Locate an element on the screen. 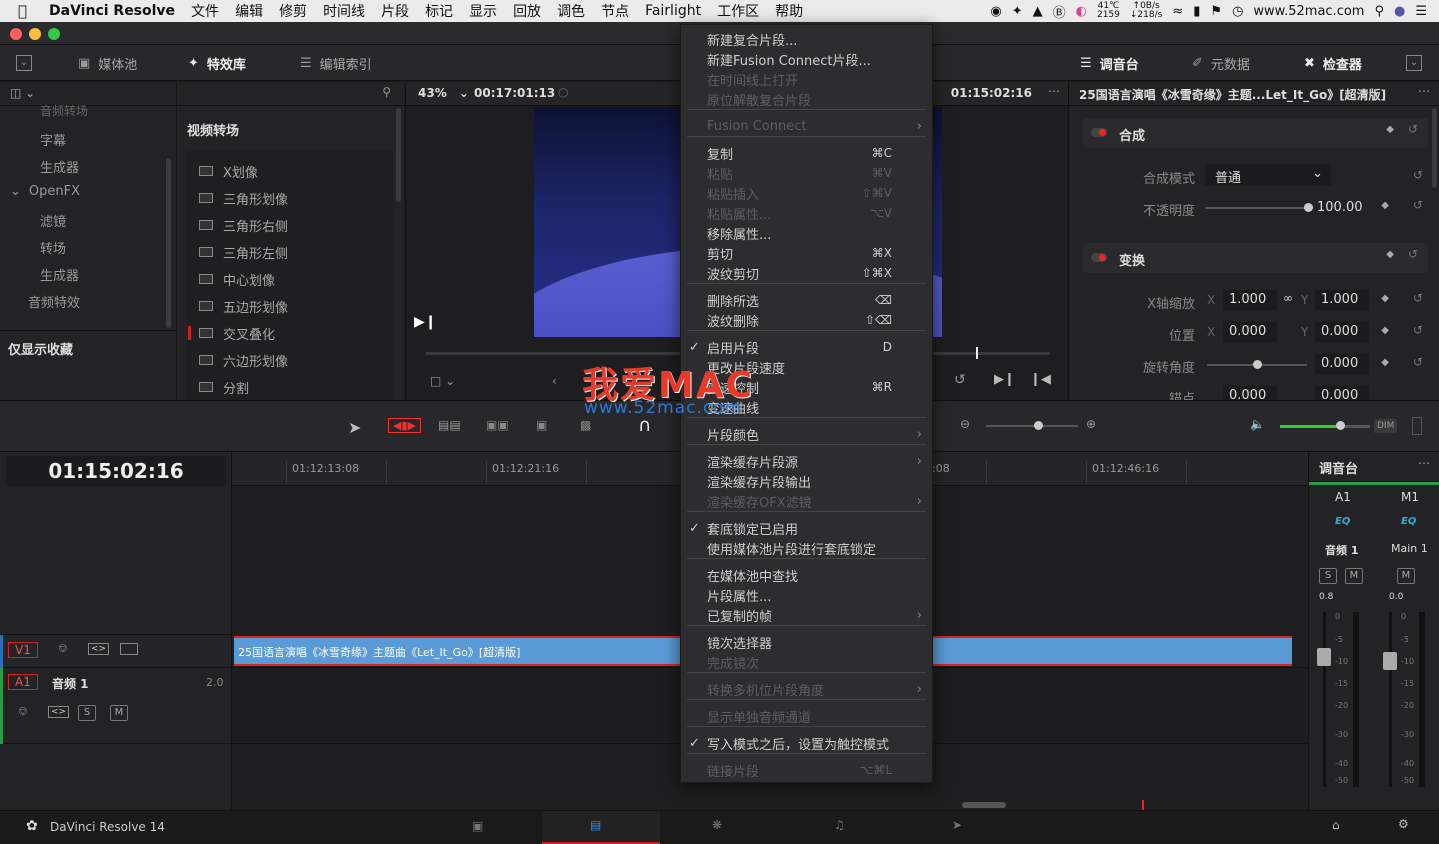 The image size is (1439, 844). anchor-x-value: 0.000 is located at coordinates (1250, 393).